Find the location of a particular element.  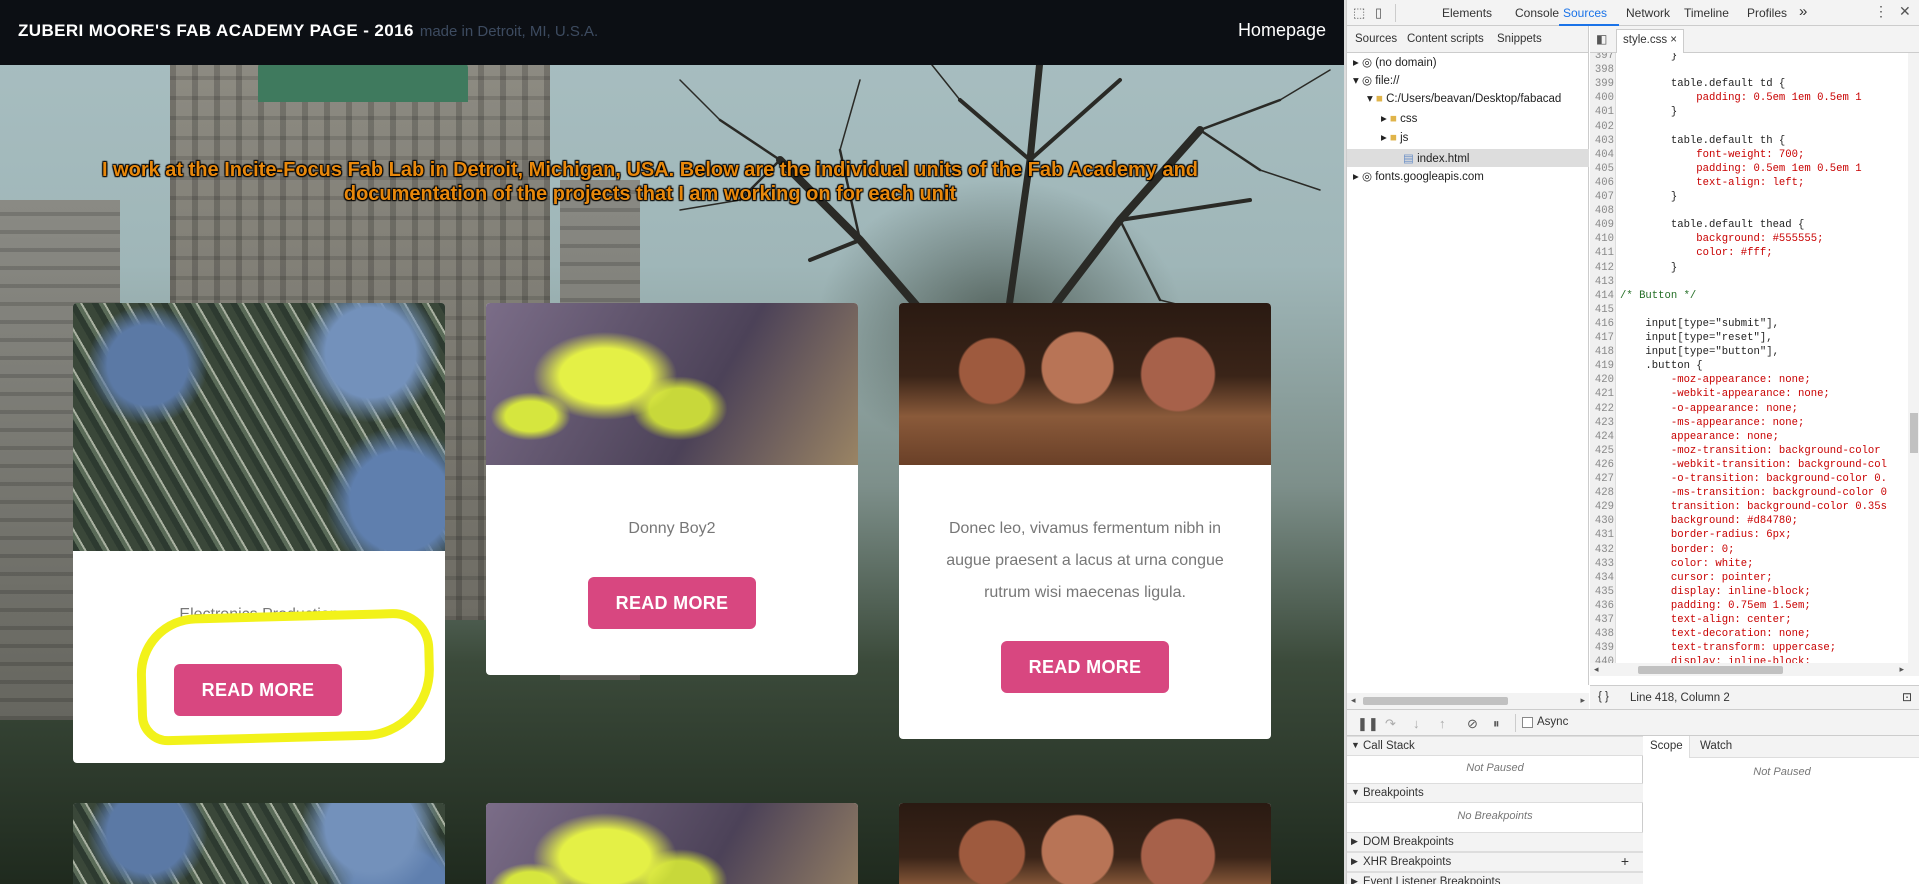

line-number: 407 is located at coordinates (1602, 197).